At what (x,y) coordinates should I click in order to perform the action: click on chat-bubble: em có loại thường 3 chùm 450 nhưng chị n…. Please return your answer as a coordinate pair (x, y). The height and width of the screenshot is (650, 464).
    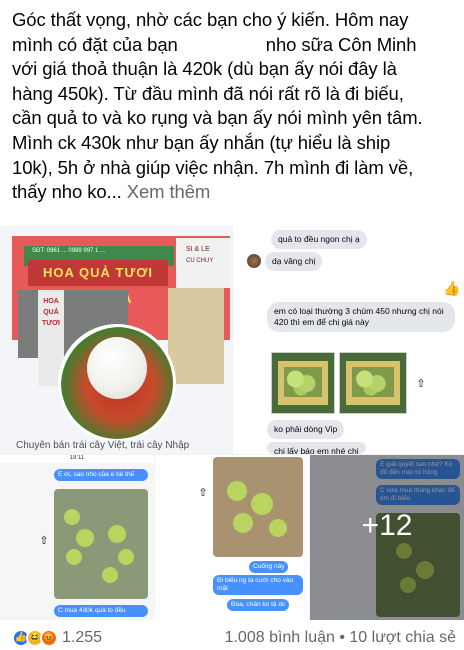
    Looking at the image, I should click on (361, 317).